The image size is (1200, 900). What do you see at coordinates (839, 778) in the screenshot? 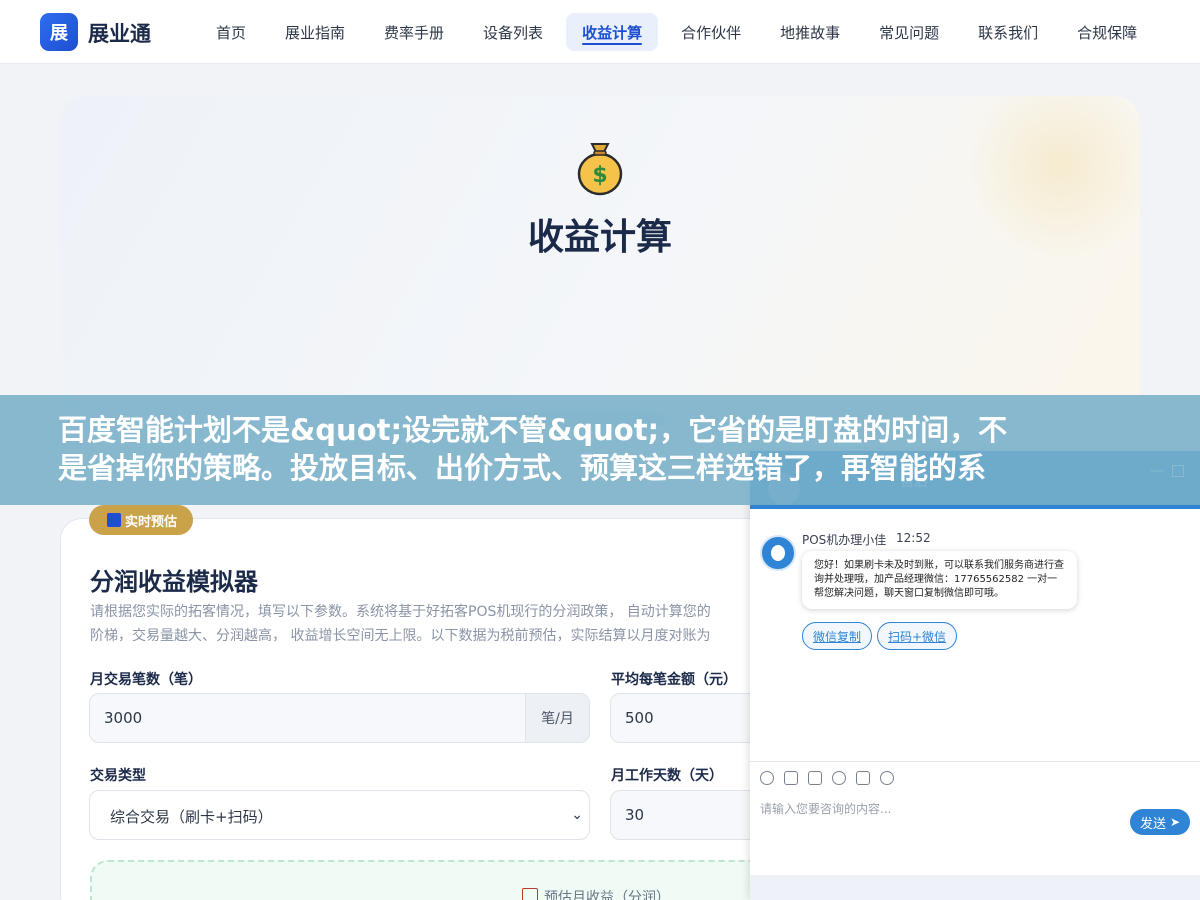
I see `evaluate-icon` at bounding box center [839, 778].